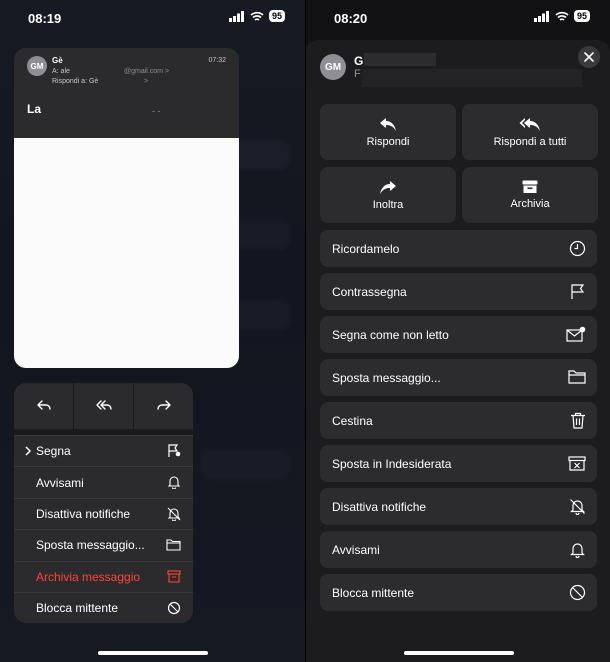 The height and width of the screenshot is (662, 610). Describe the element at coordinates (458, 18) in the screenshot. I see `status-bar: 08:20 95` at that location.